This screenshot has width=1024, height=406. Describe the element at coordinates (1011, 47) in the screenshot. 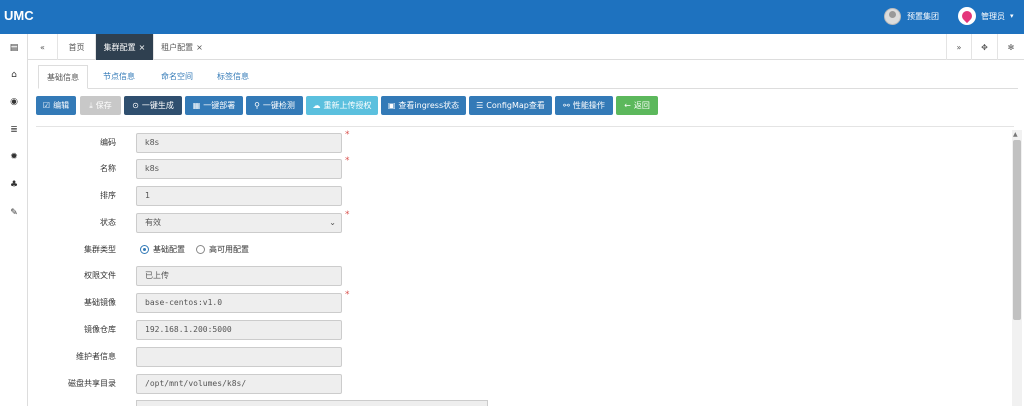

I see `tab-settings-icon: ✻` at that location.